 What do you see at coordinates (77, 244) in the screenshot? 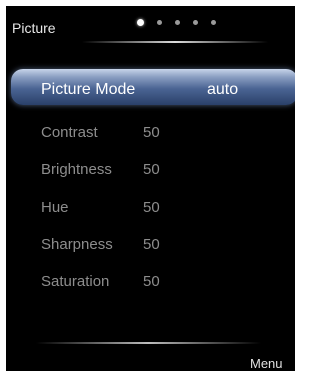
I see `sharpness-label: Sharpness` at bounding box center [77, 244].